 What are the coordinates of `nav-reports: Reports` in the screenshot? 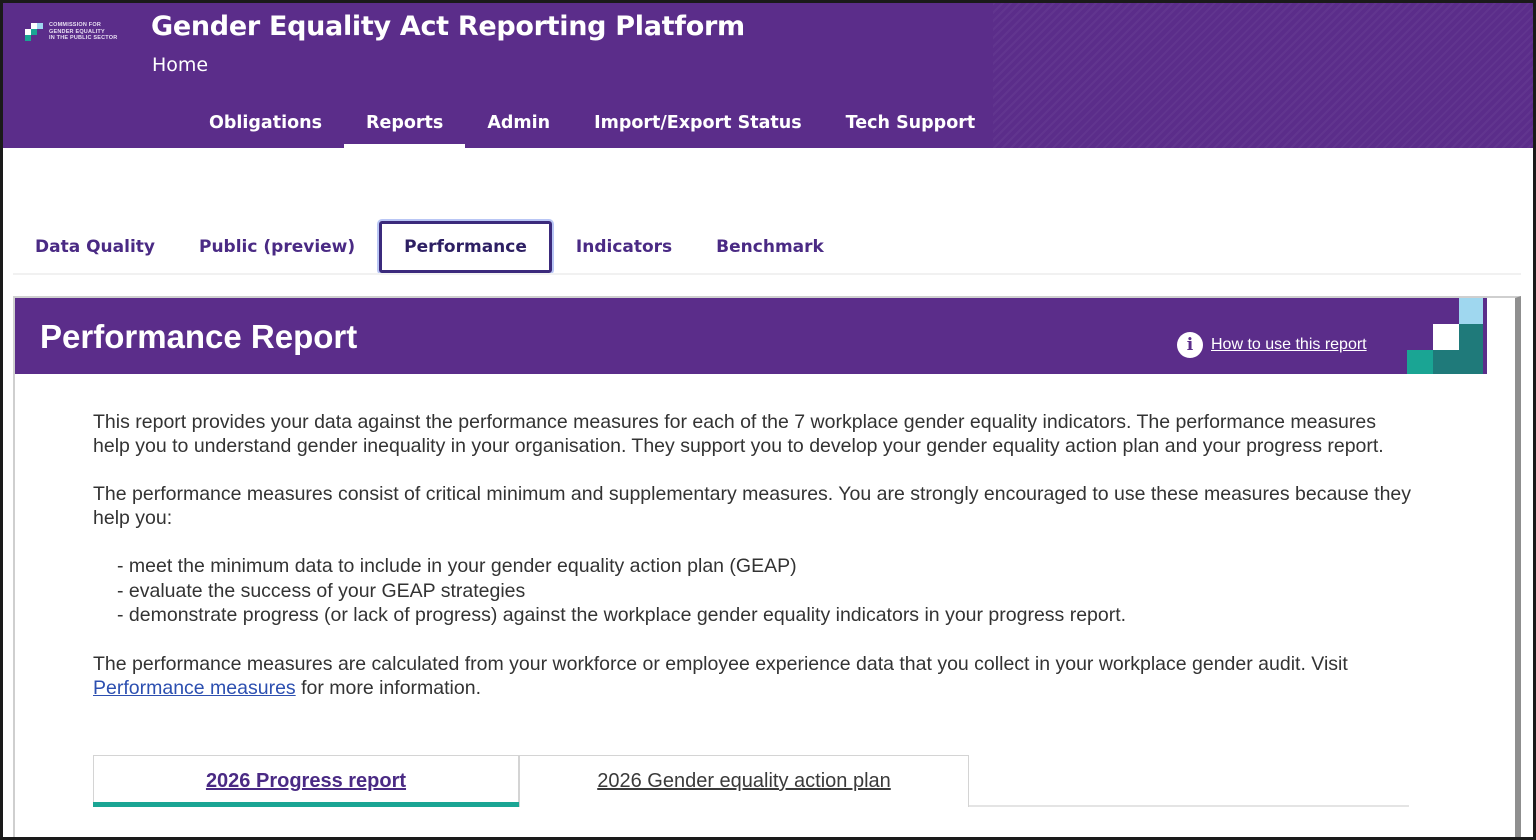 It's located at (405, 125).